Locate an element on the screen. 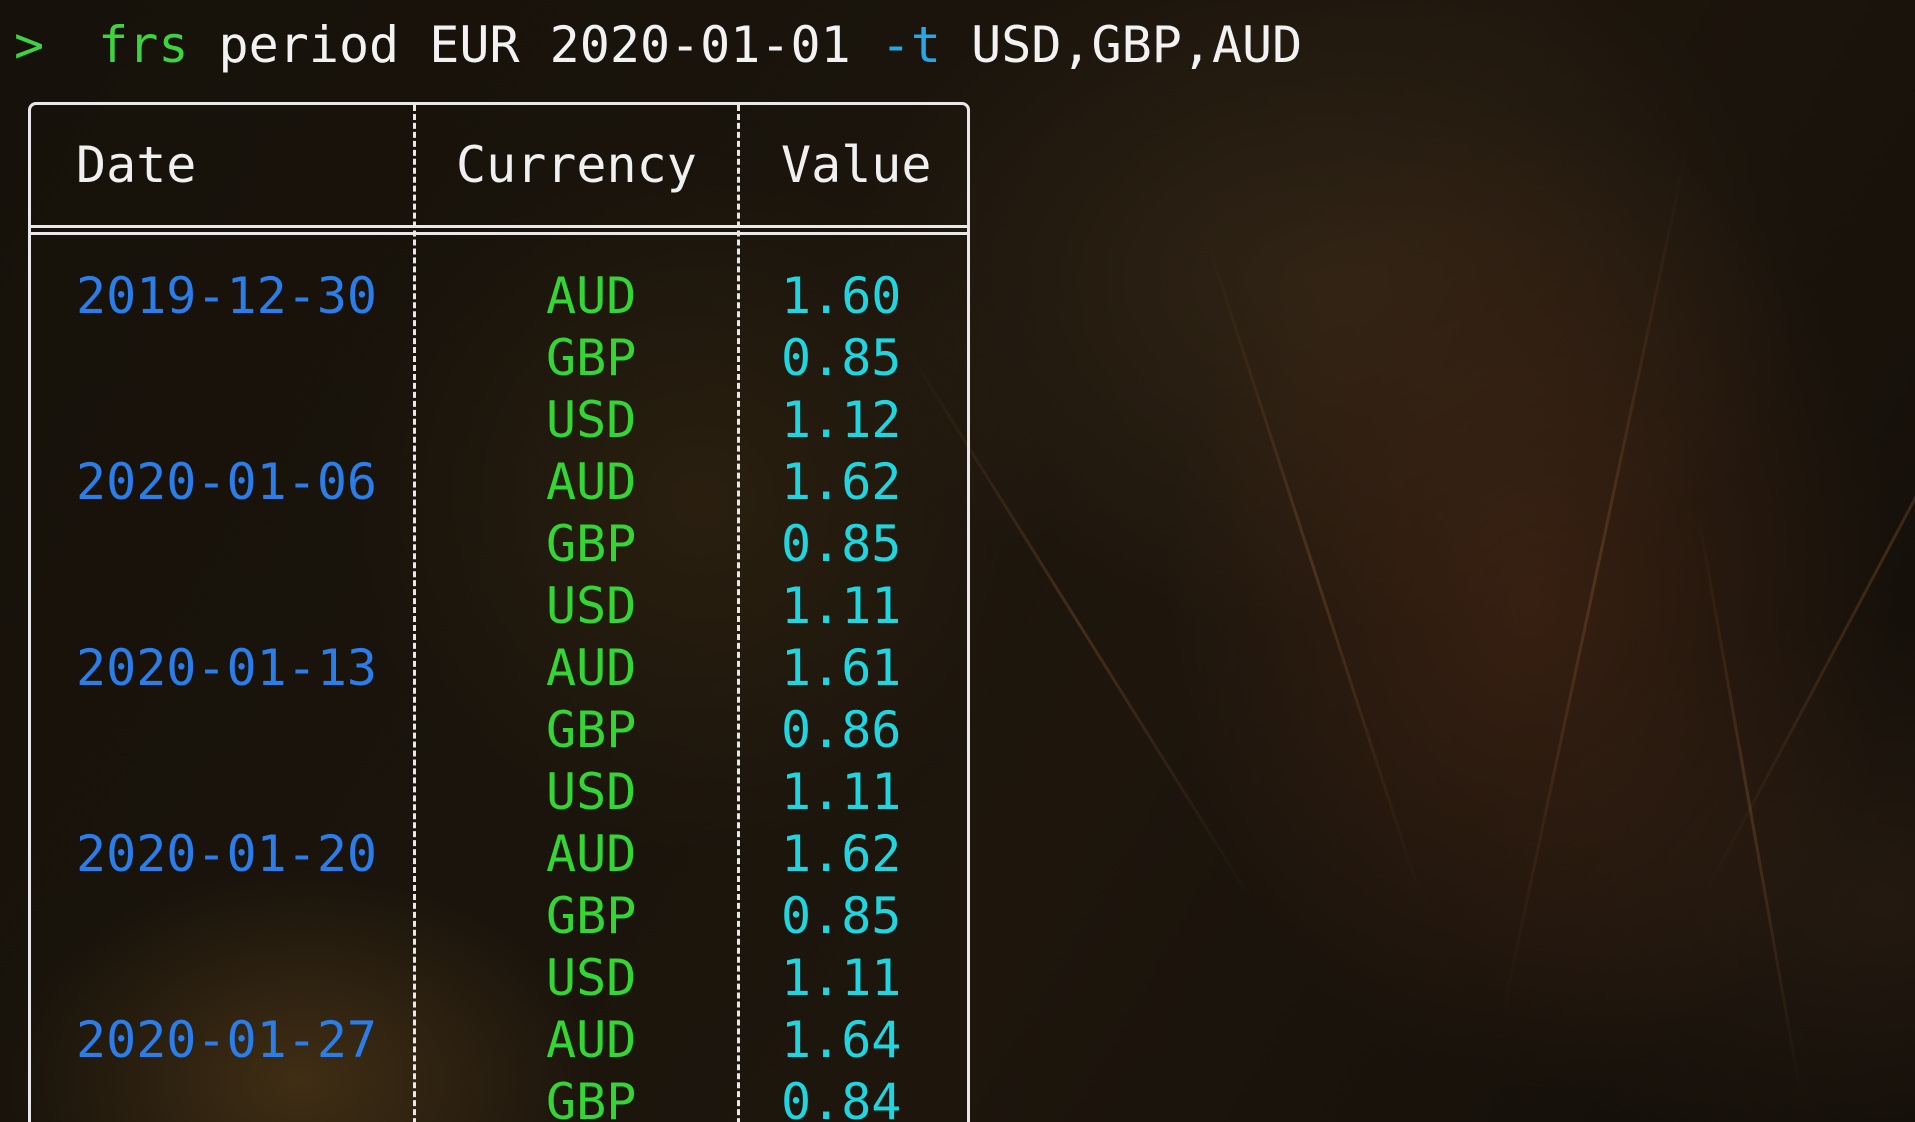 This screenshot has width=1915, height=1122. cell-value: 0.86 is located at coordinates (841, 730).